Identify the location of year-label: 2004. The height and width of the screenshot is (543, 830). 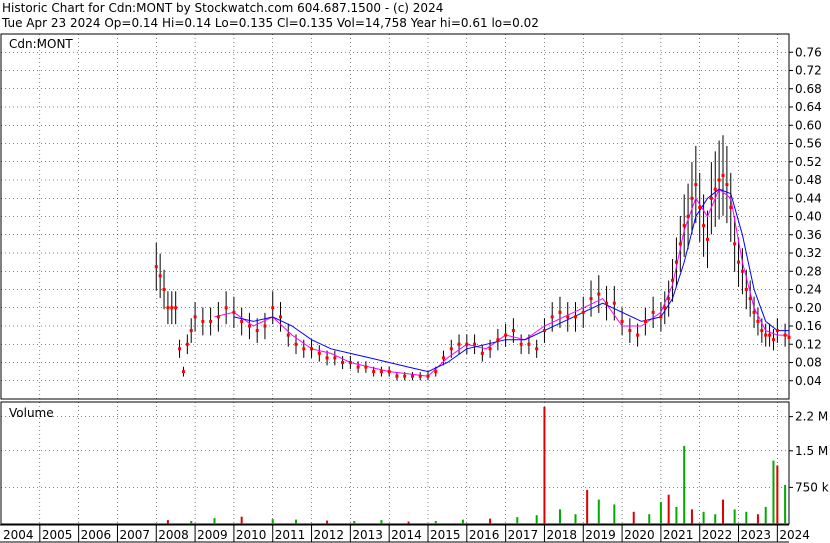
(18, 535).